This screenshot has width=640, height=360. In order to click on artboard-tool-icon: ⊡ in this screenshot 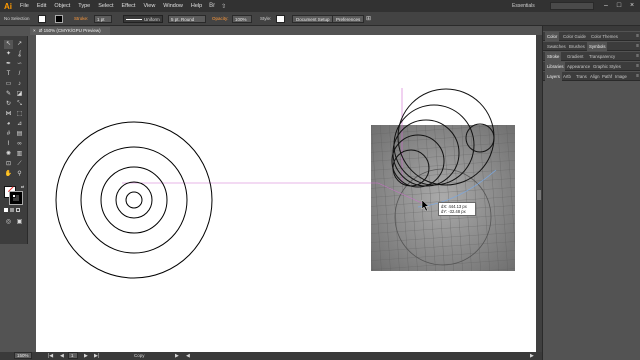, I will do `click(8, 164)`.